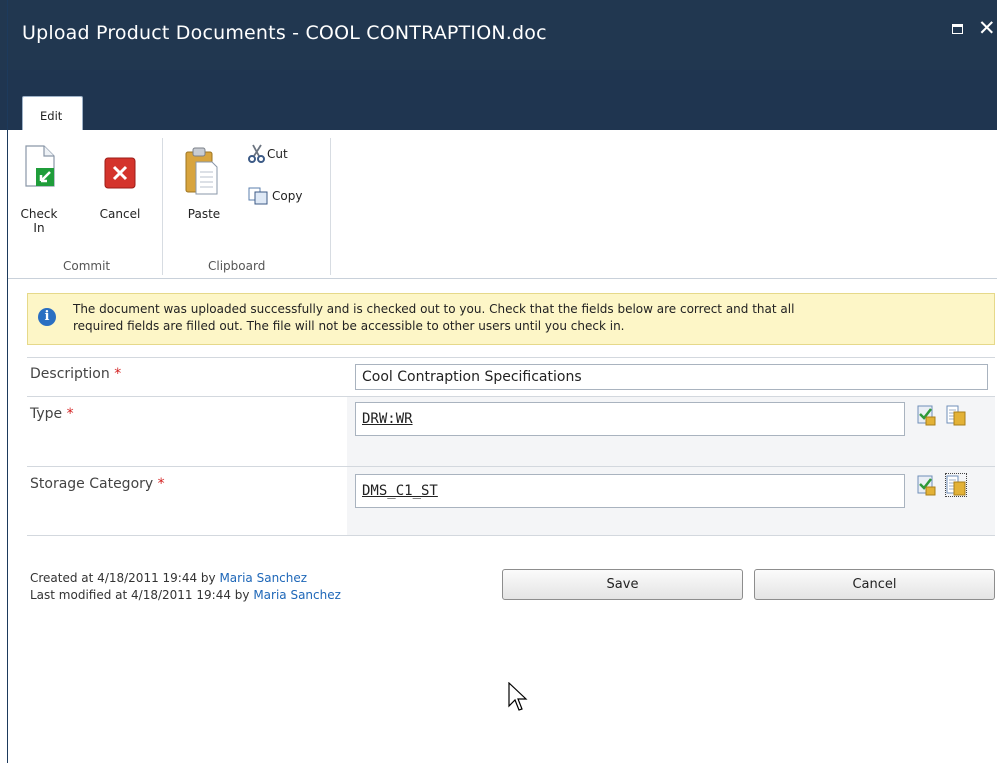 Image resolution: width=997 pixels, height=763 pixels. What do you see at coordinates (287, 196) in the screenshot?
I see `copy-label: Copy` at bounding box center [287, 196].